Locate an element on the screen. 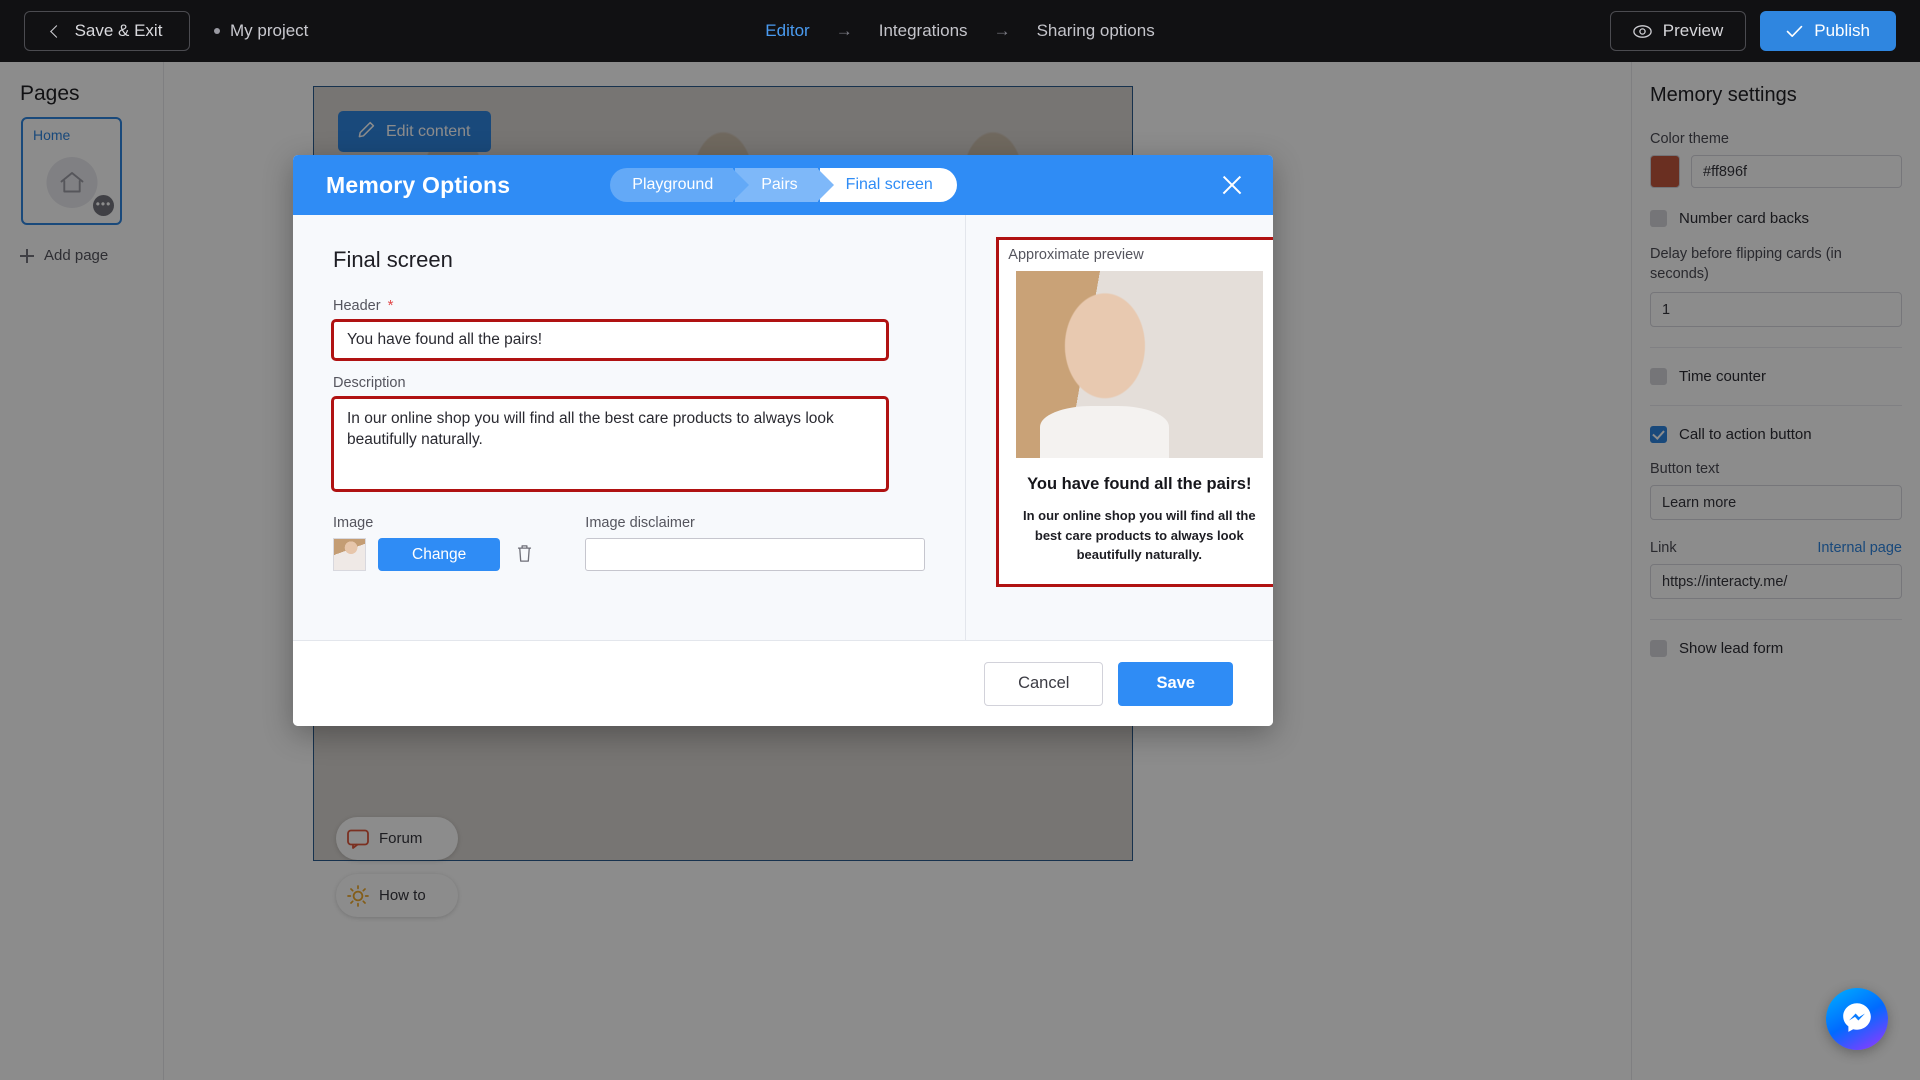 This screenshot has width=1920, height=1080. image-disclaimer-block: Image disclaimer is located at coordinates (755, 543).